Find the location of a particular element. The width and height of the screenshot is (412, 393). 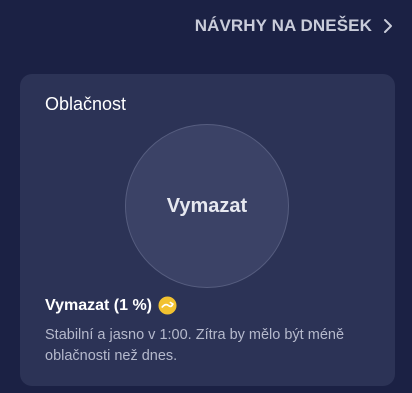

cloudiness-summary: Vymazat (1 %) is located at coordinates (111, 305).